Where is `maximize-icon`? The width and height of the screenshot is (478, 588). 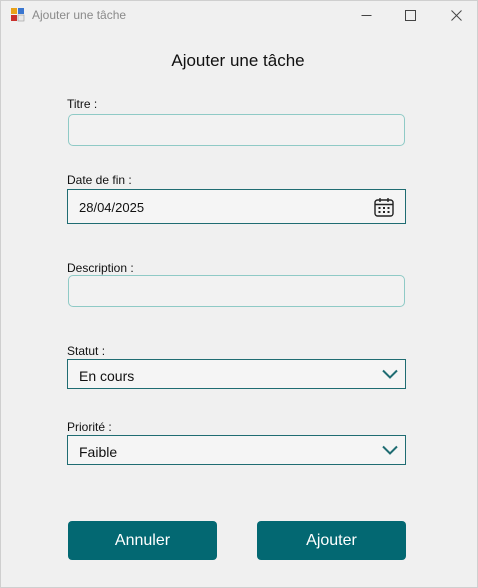 maximize-icon is located at coordinates (410, 15).